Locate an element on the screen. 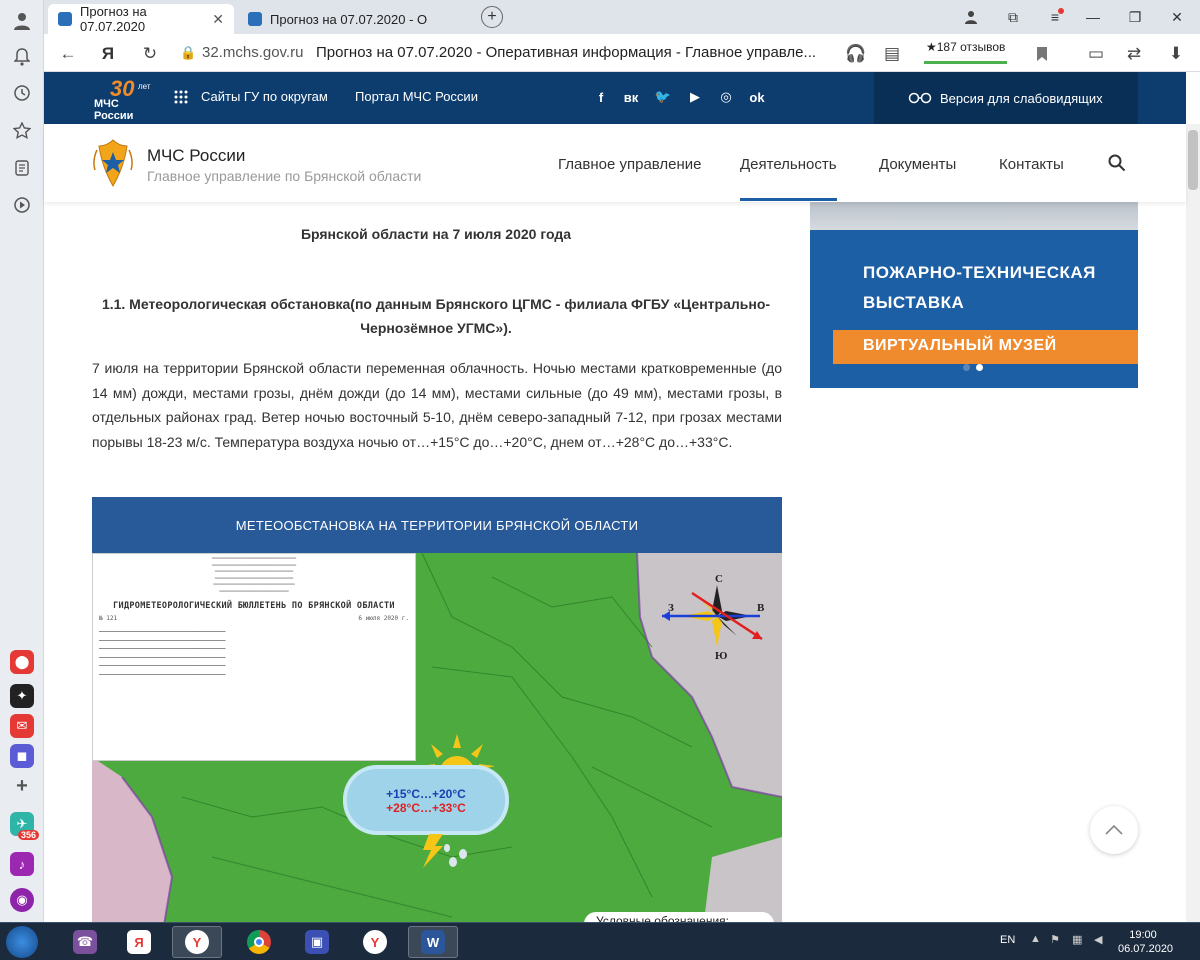 Image resolution: width=1200 pixels, height=960 pixels. star-icon is located at coordinates (22, 131).